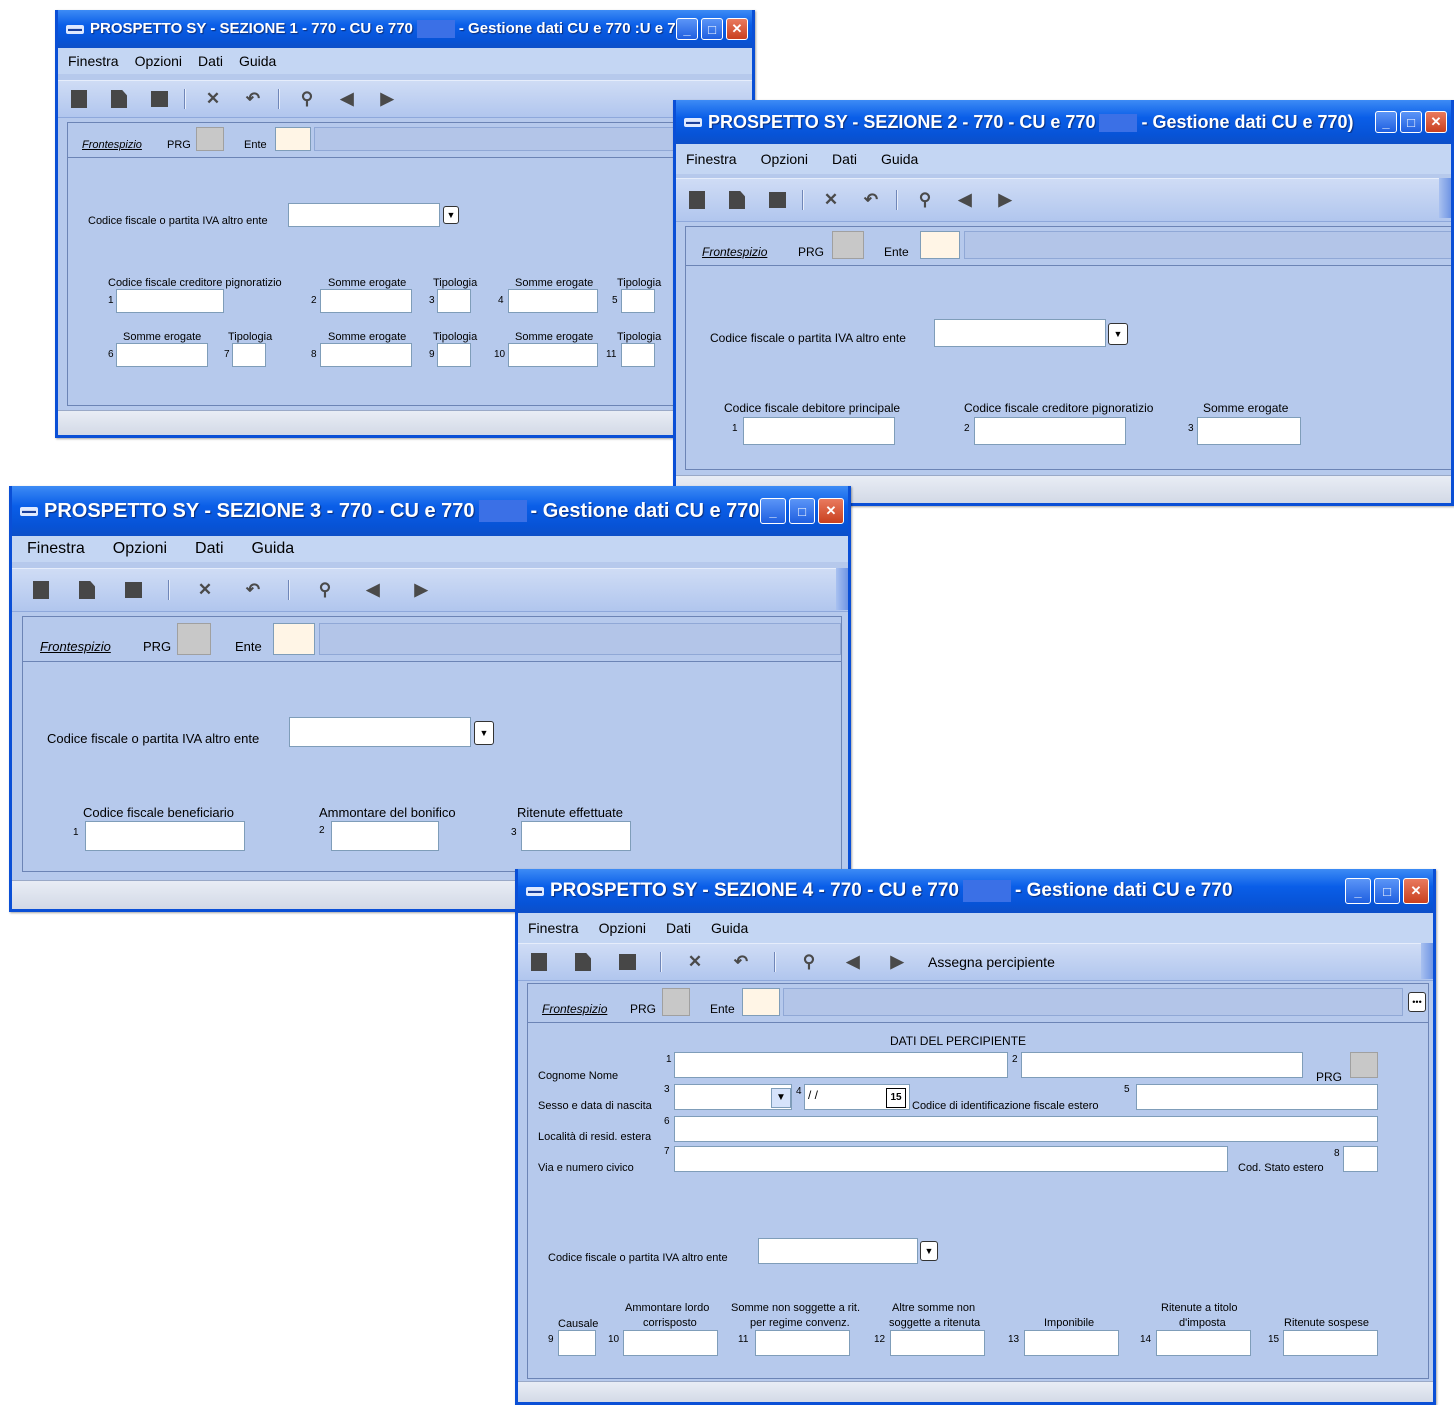 This screenshot has width=1454, height=1405. Describe the element at coordinates (577, 1343) in the screenshot. I see `causale-input` at that location.